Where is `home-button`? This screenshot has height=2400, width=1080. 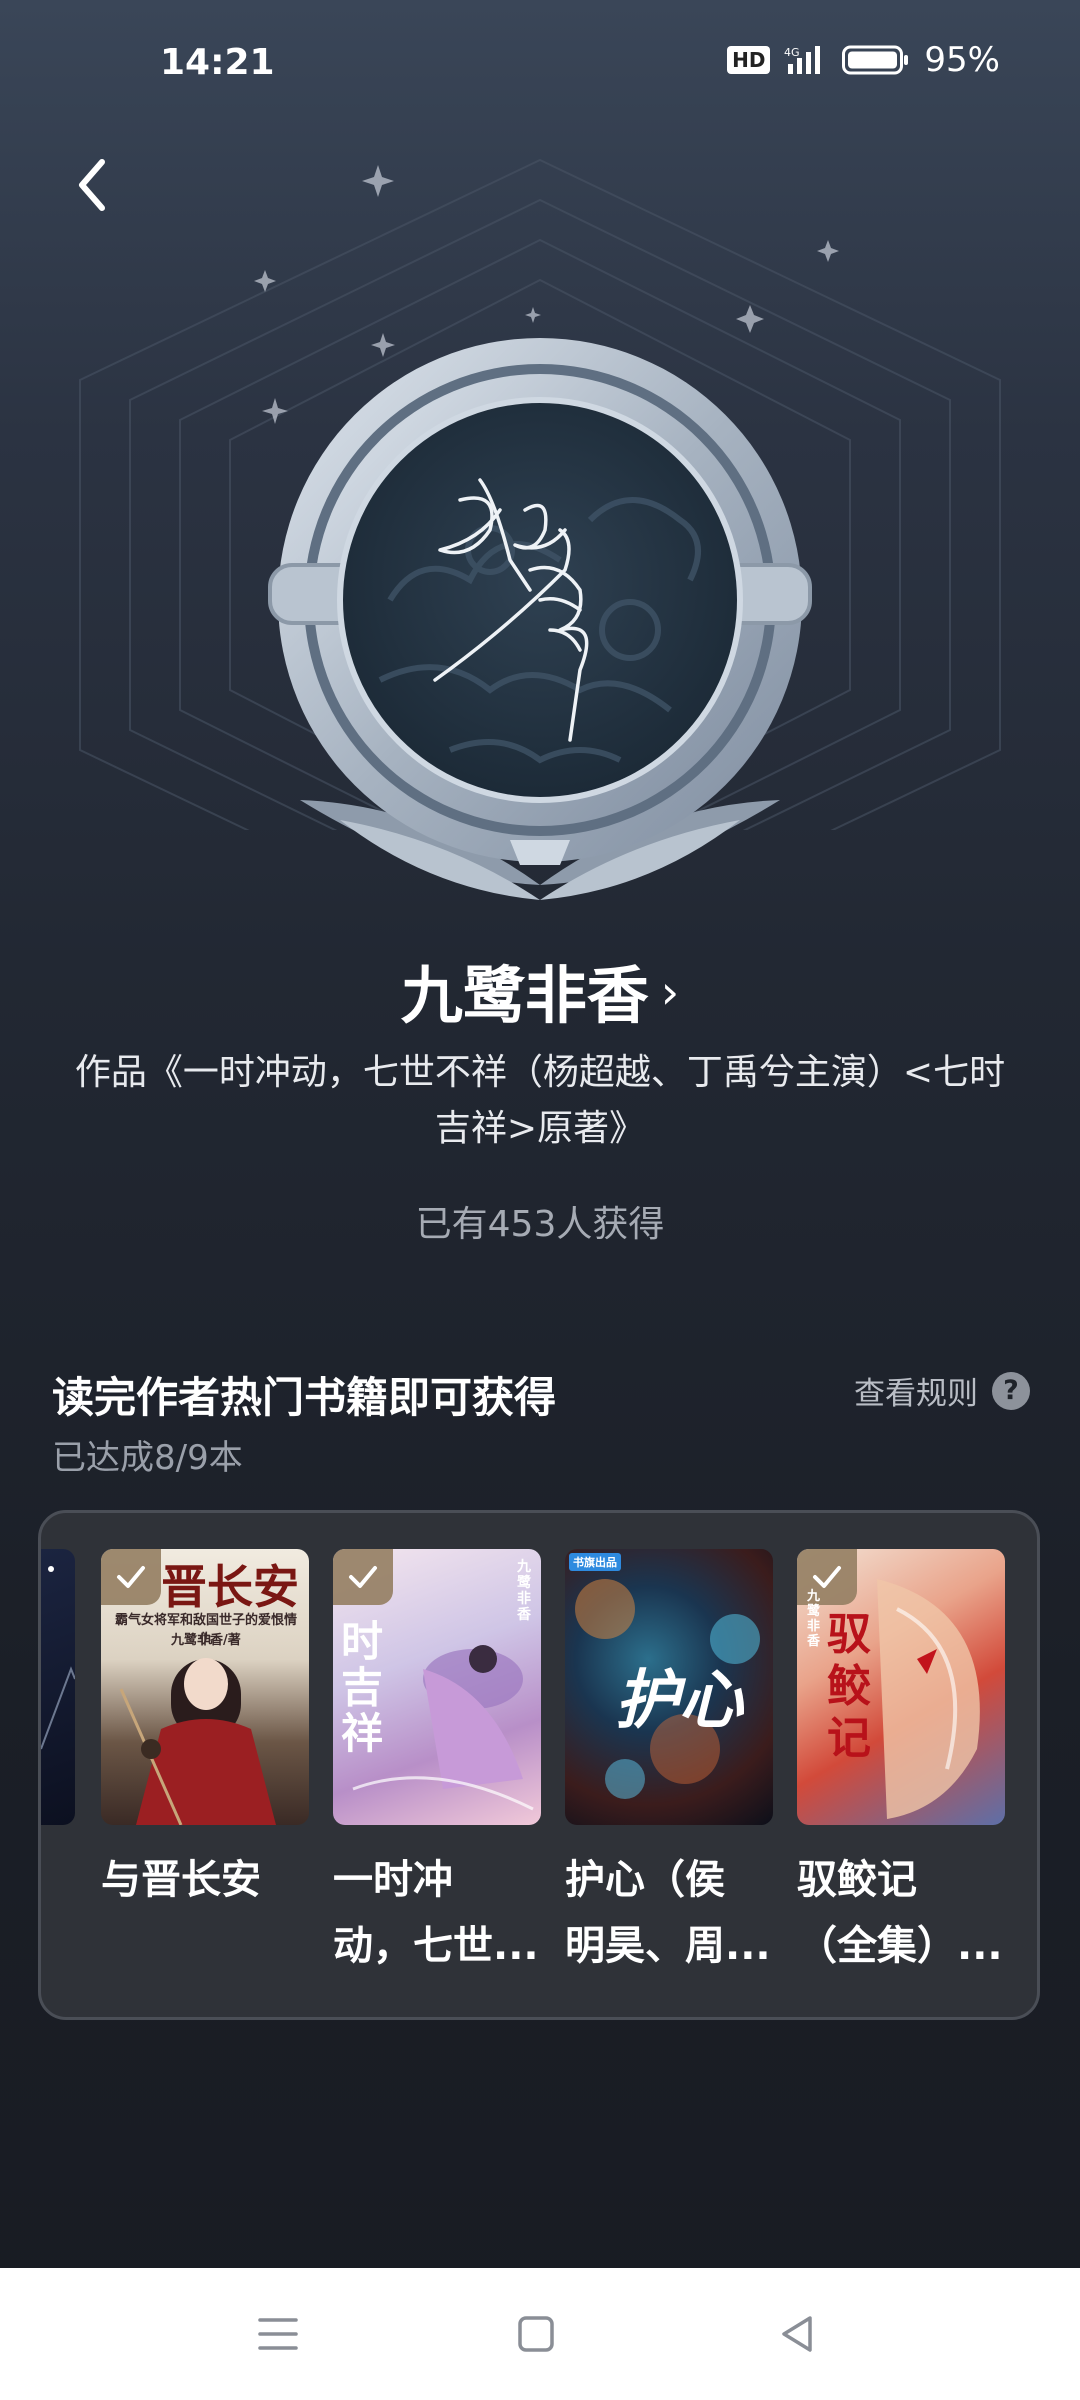 home-button is located at coordinates (536, 2334).